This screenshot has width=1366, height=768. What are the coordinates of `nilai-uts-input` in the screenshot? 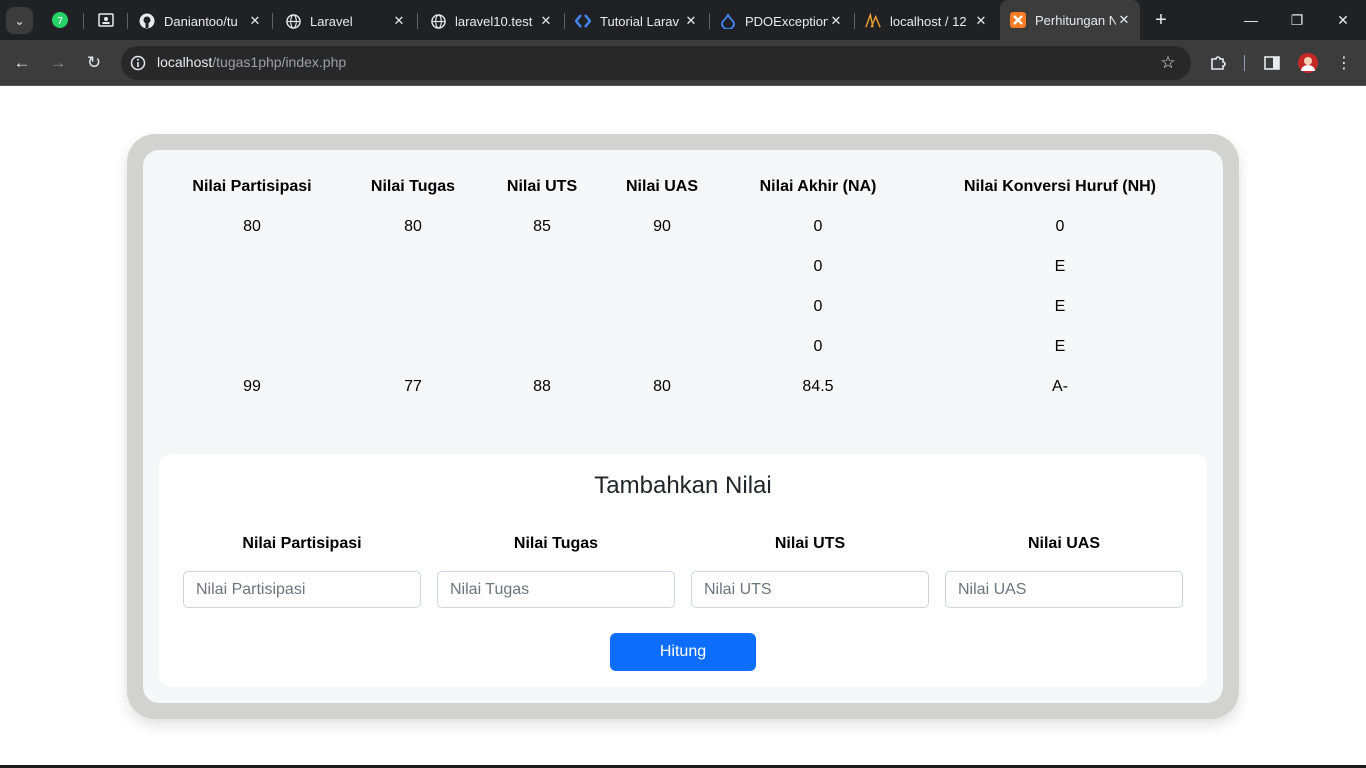 It's located at (810, 589).